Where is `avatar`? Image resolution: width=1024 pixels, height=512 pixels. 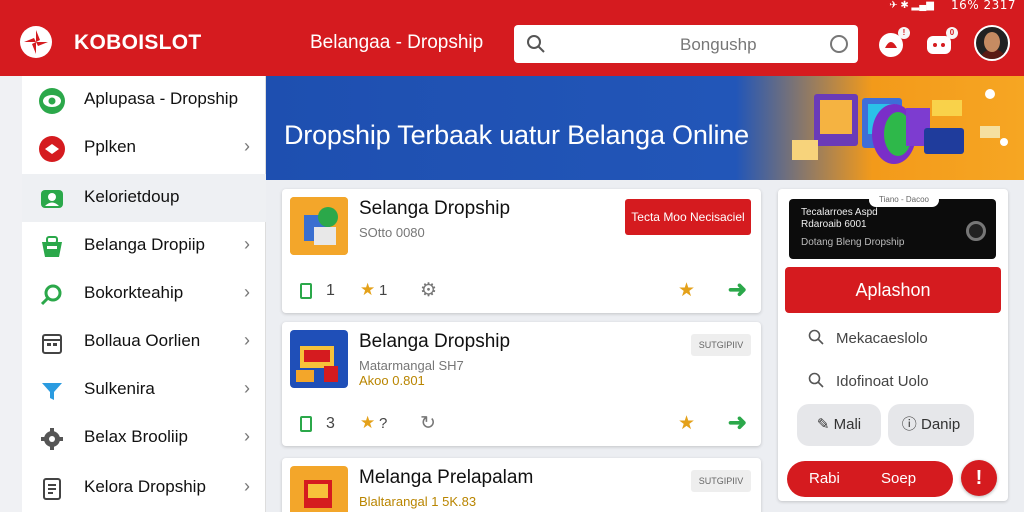 avatar is located at coordinates (992, 43).